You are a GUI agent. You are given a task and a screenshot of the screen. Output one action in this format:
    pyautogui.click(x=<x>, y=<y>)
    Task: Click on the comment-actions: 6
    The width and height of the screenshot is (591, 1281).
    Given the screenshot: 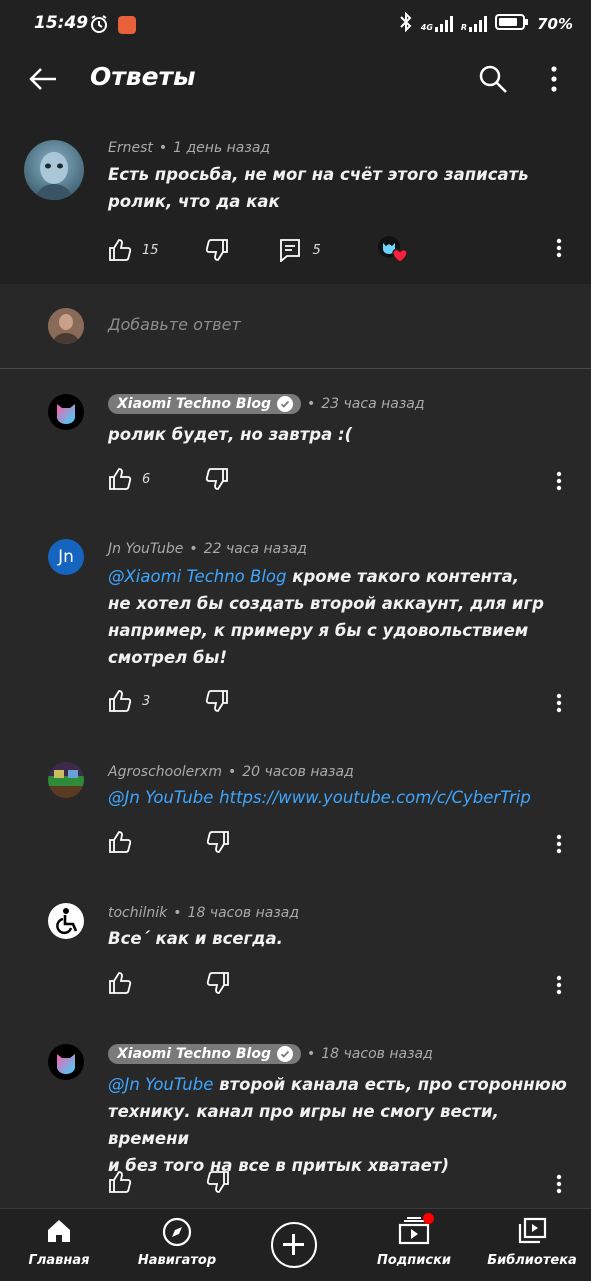 What is the action you would take?
    pyautogui.click(x=168, y=479)
    